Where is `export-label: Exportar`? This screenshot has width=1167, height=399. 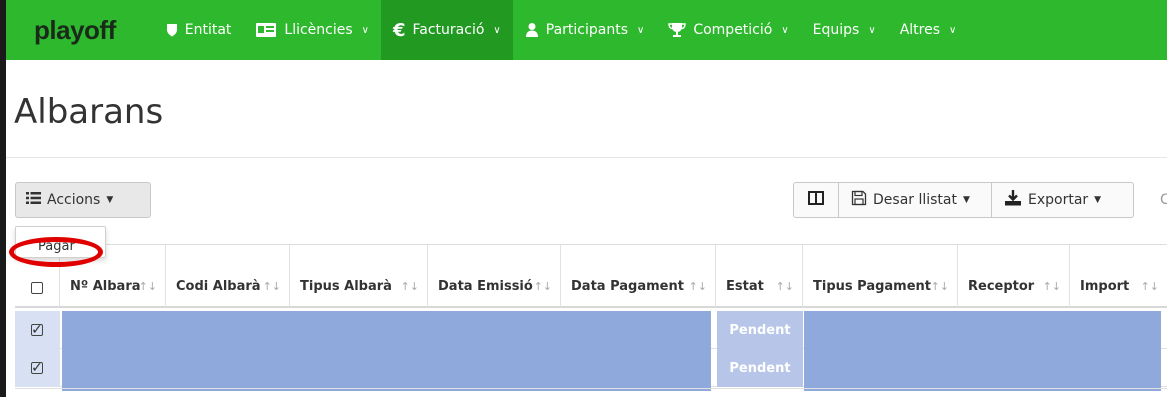 export-label: Exportar is located at coordinates (1058, 200).